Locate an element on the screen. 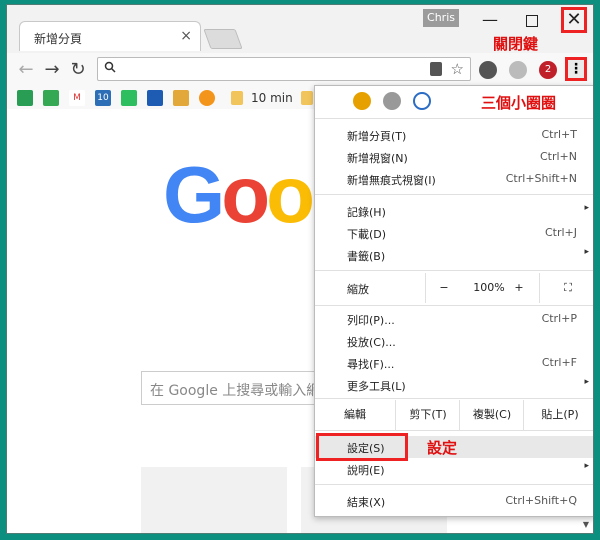 The width and height of the screenshot is (600, 540). tab-close-icon: × is located at coordinates (186, 36).